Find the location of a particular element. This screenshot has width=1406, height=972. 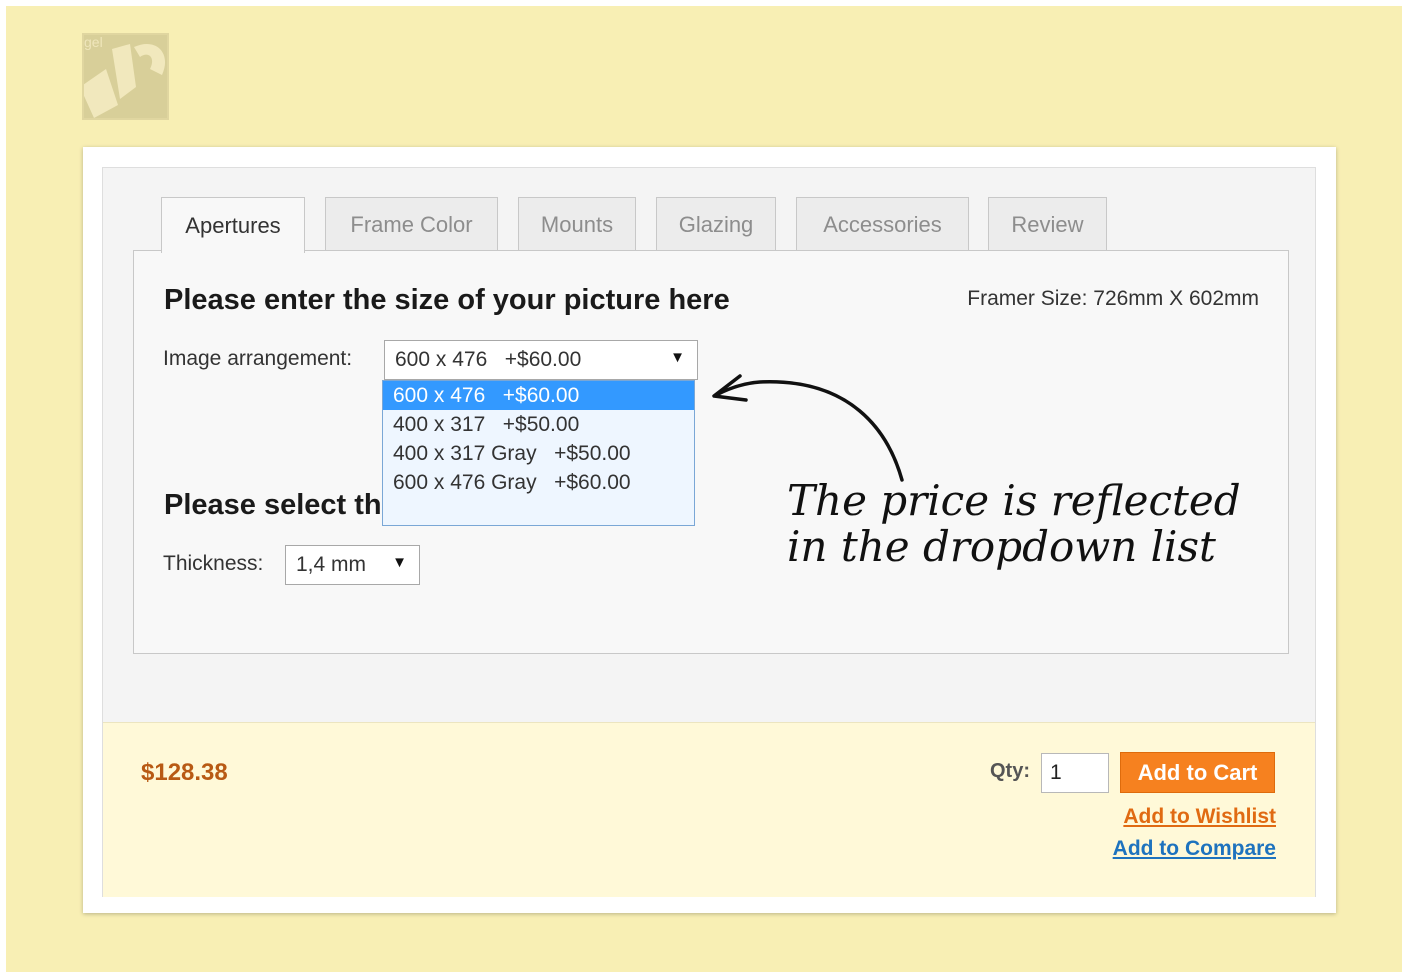

tab-apertures: Apertures is located at coordinates (233, 225).